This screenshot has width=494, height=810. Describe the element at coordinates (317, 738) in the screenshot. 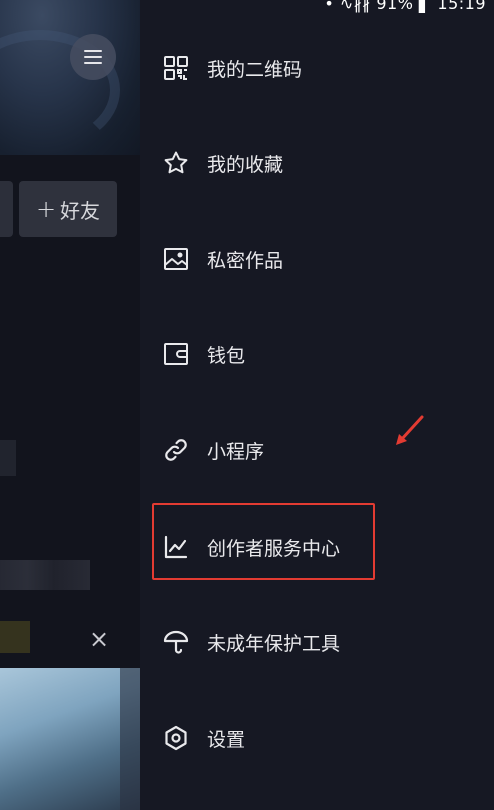

I see `drawer-item-settings: 设置` at that location.